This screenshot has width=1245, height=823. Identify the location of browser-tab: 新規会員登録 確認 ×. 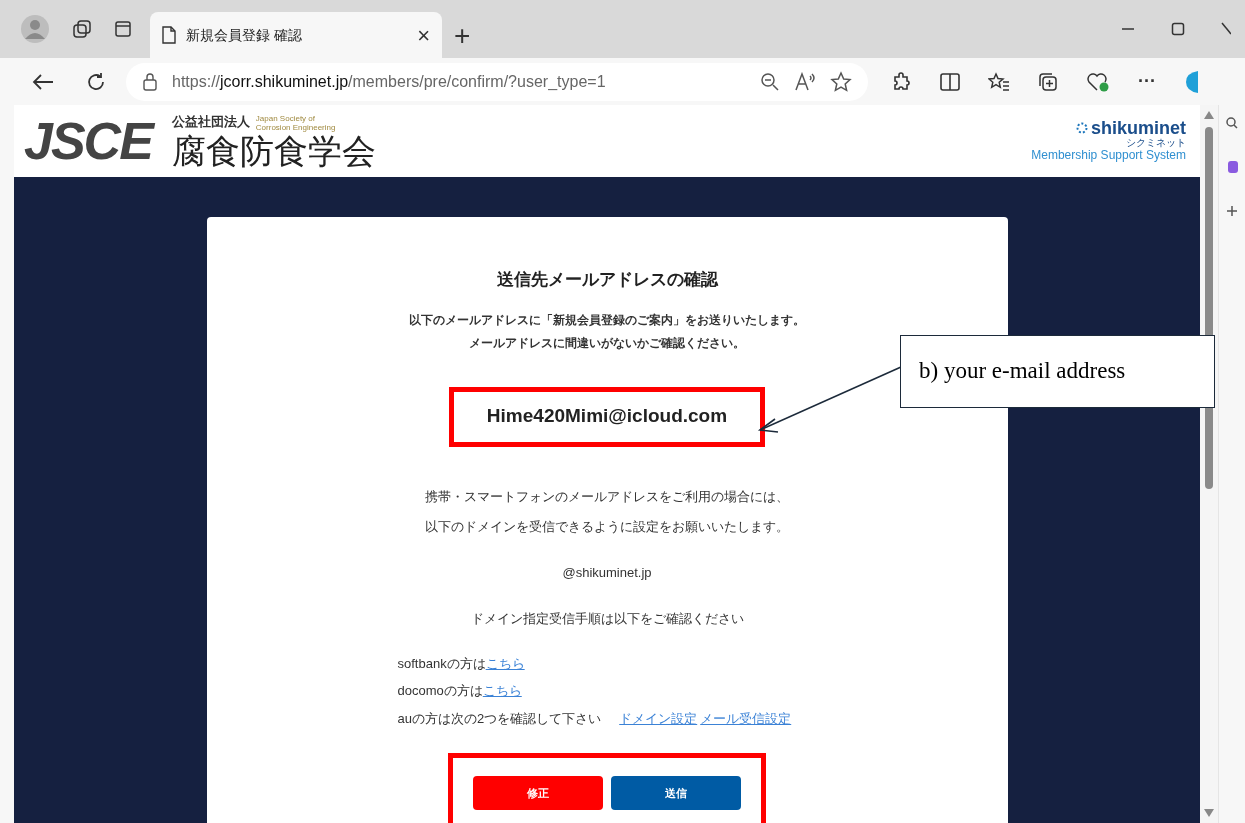
(296, 35).